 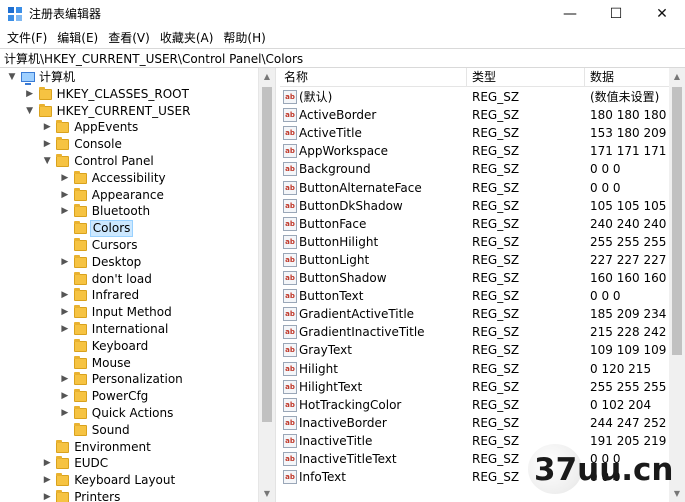 I want to click on tree-item-label: Control Panel, so click(x=114, y=161).